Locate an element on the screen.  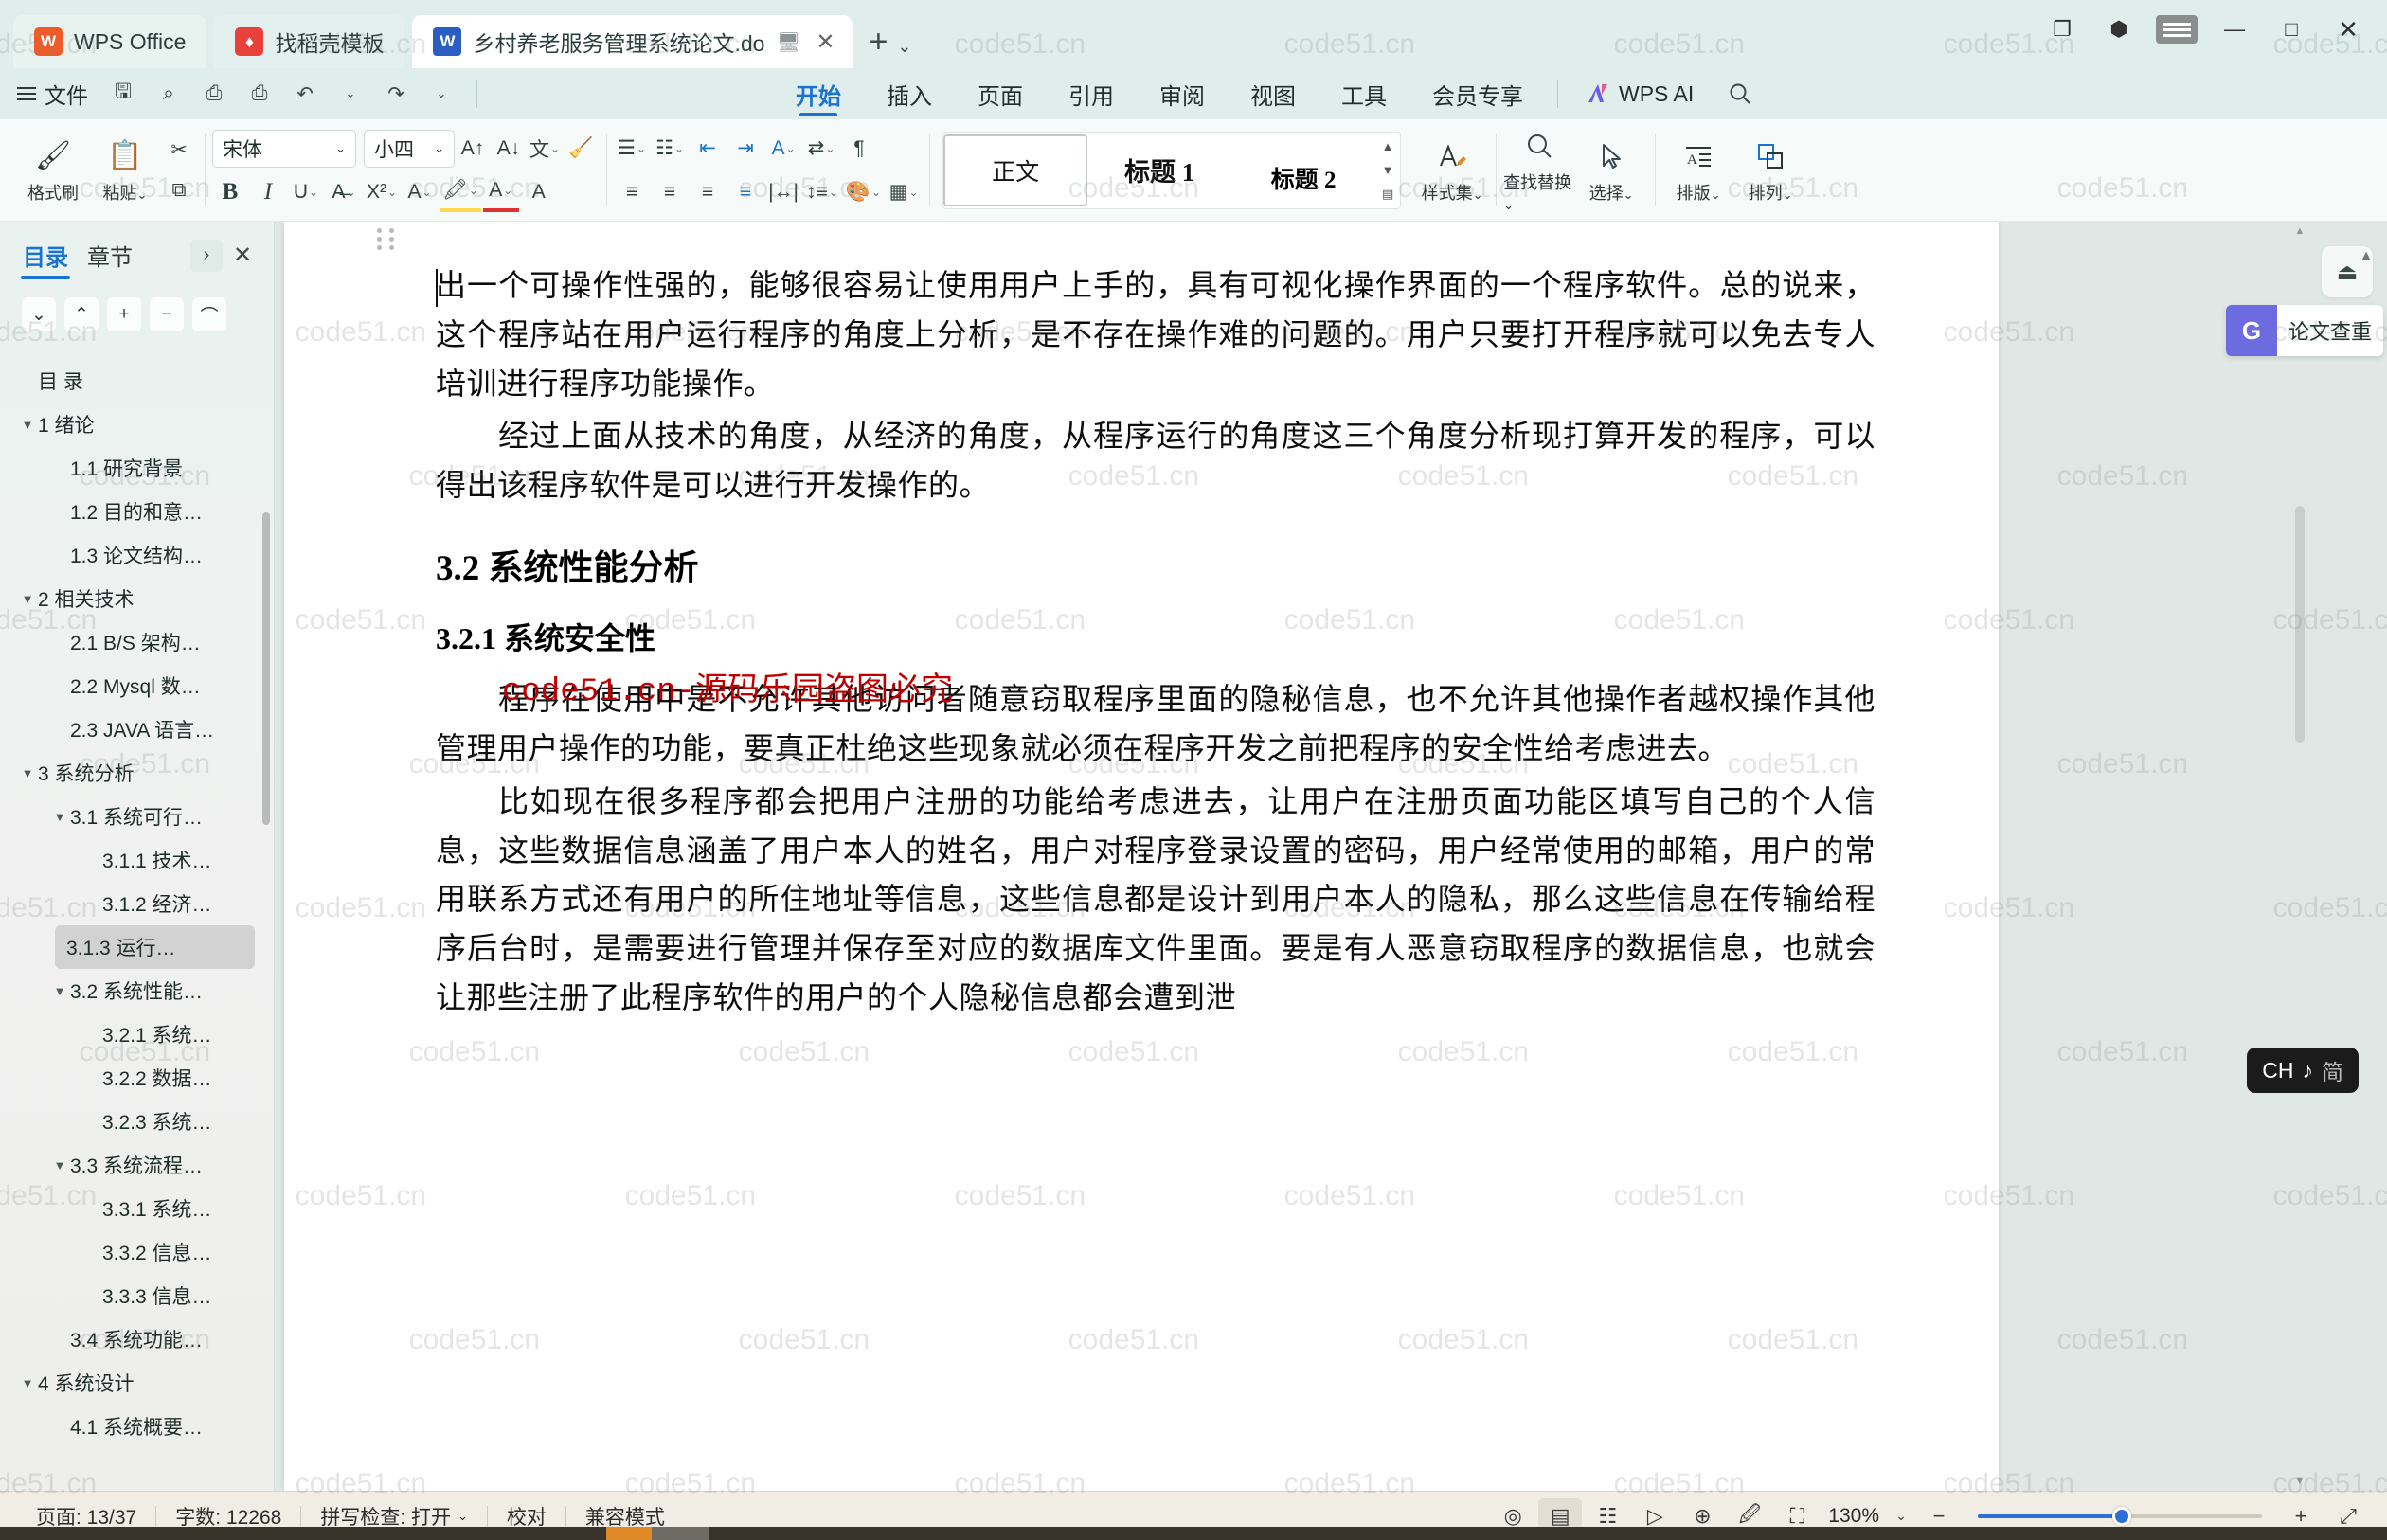
gallery-more-icon: ▤ is located at coordinates (1387, 194).